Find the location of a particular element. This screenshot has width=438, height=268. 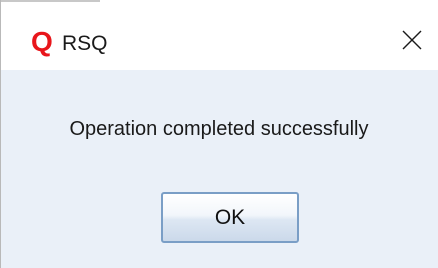

close-button is located at coordinates (412, 40).